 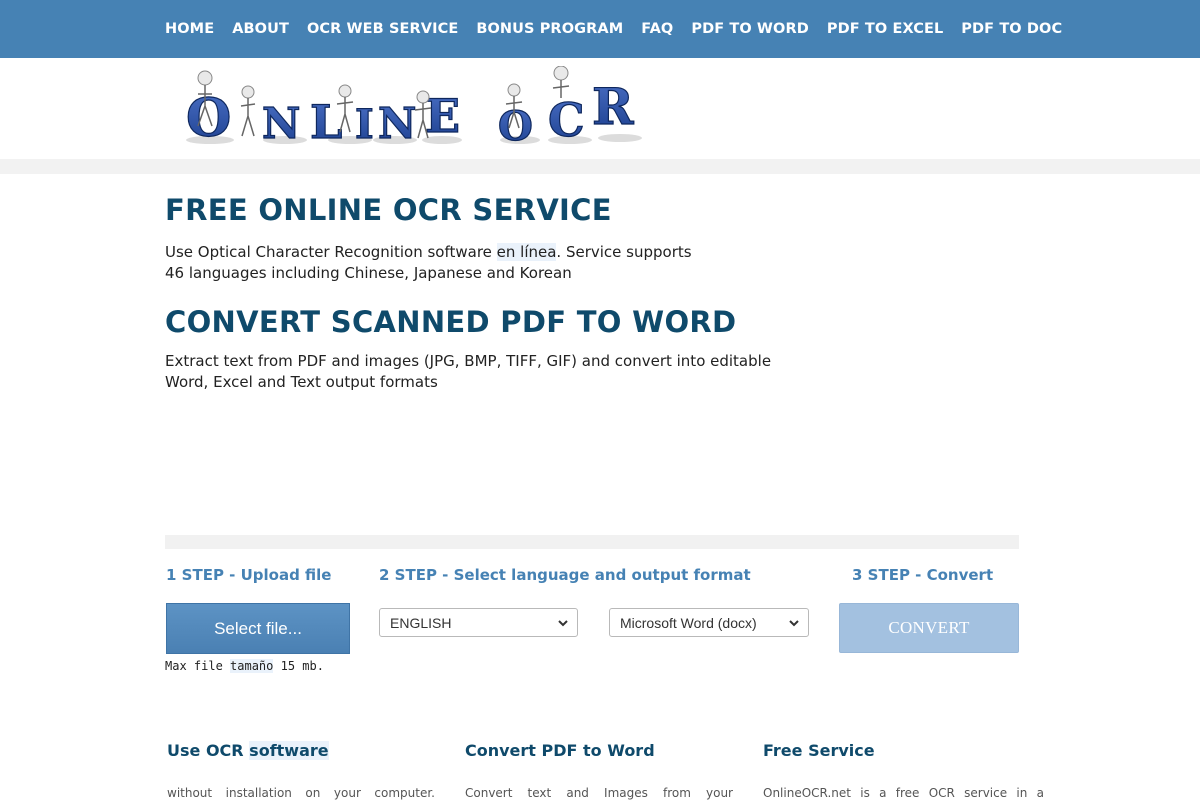 What do you see at coordinates (364, 124) in the screenshot?
I see `svg-text: I` at bounding box center [364, 124].